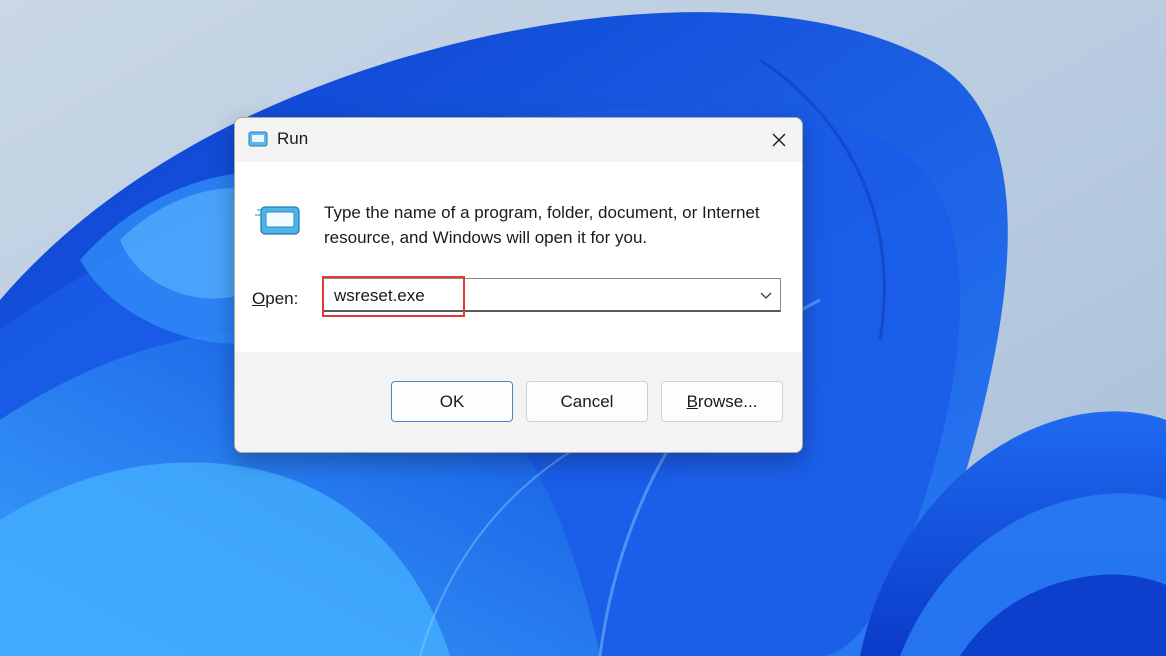 The width and height of the screenshot is (1166, 656). I want to click on ok-button-label: OK, so click(452, 401).